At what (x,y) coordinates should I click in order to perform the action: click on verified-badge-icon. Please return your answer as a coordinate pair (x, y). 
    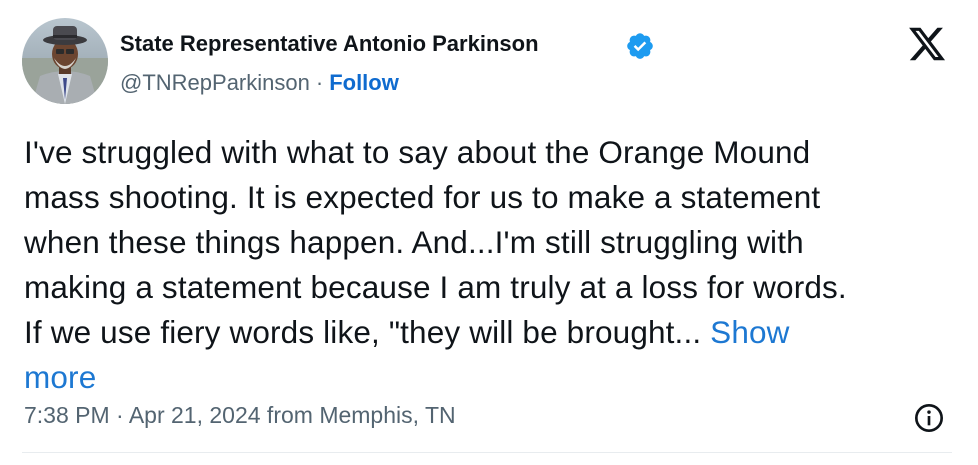
    Looking at the image, I should click on (640, 46).